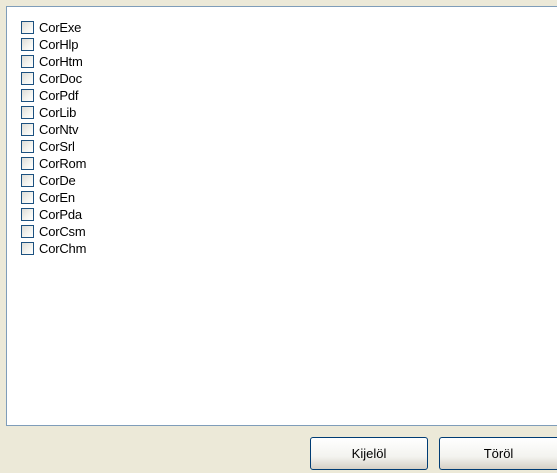 Image resolution: width=557 pixels, height=473 pixels. What do you see at coordinates (289, 146) in the screenshot?
I see `list-item: CorSrl` at bounding box center [289, 146].